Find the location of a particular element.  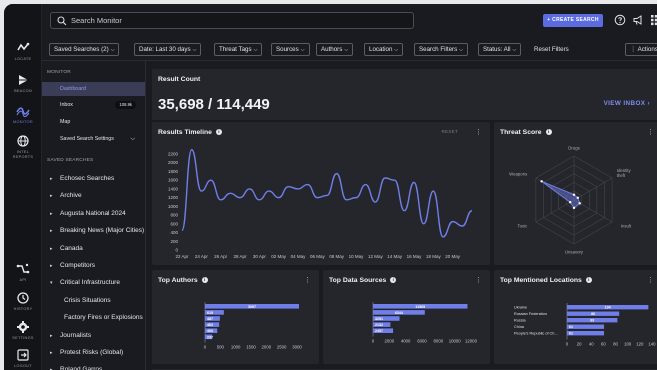

rail-intel-reports: INTEL REPORTS is located at coordinates (23, 146).